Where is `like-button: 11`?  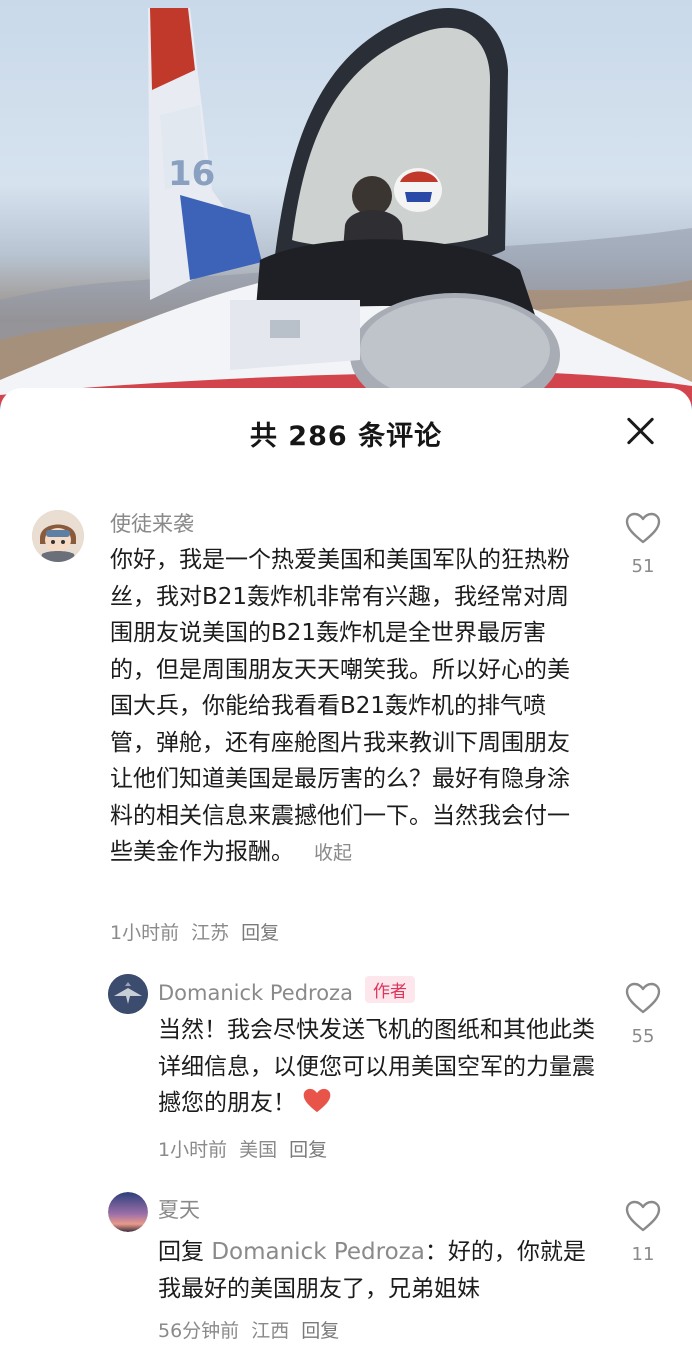
like-button: 11 is located at coordinates (643, 1232).